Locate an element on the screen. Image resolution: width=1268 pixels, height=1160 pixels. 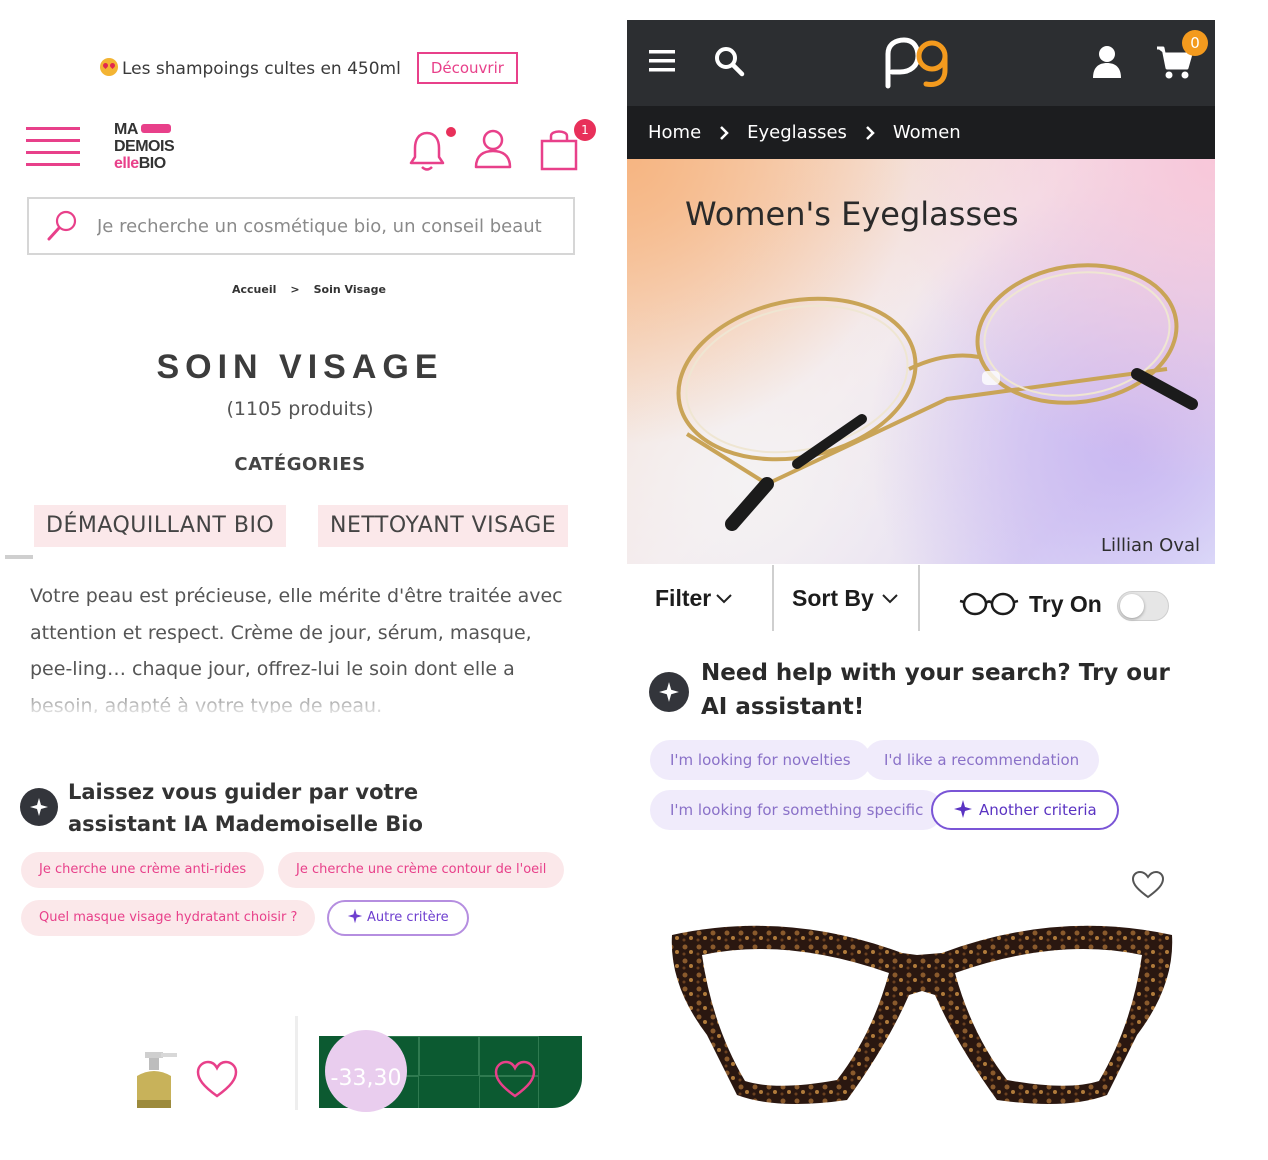
discover-button: Découvrir is located at coordinates (467, 68).